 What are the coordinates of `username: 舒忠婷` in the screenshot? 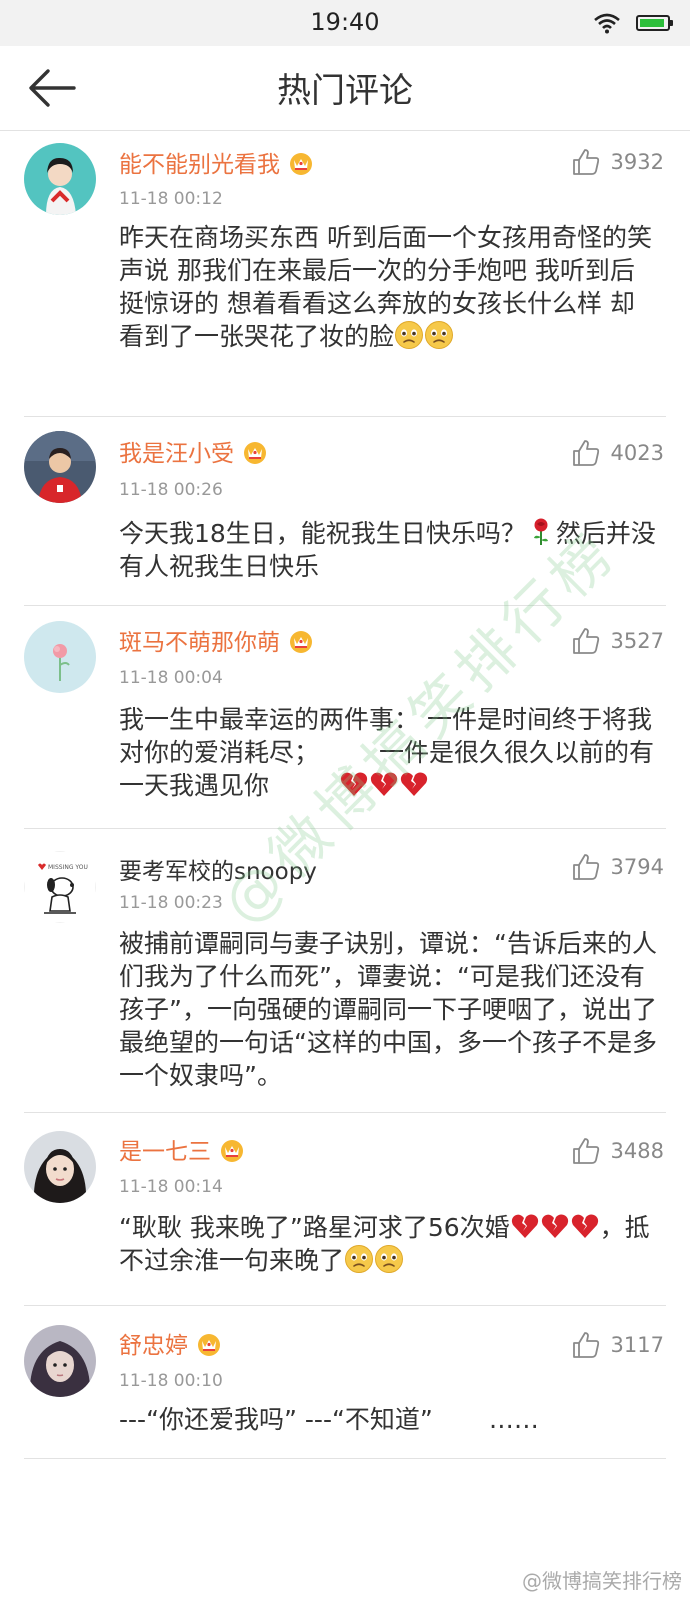 It's located at (170, 1343).